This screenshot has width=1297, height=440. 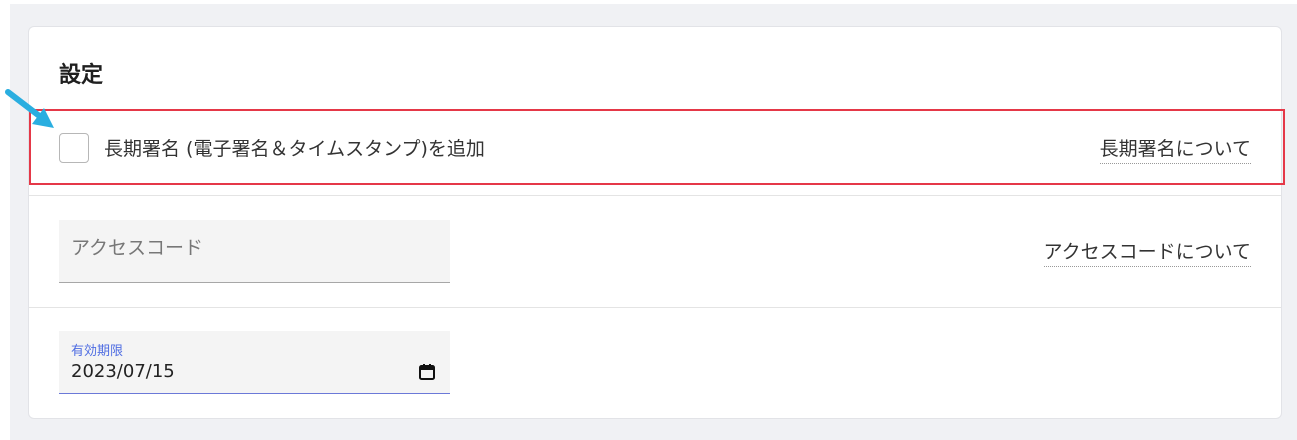 I want to click on access-code-input, so click(x=254, y=248).